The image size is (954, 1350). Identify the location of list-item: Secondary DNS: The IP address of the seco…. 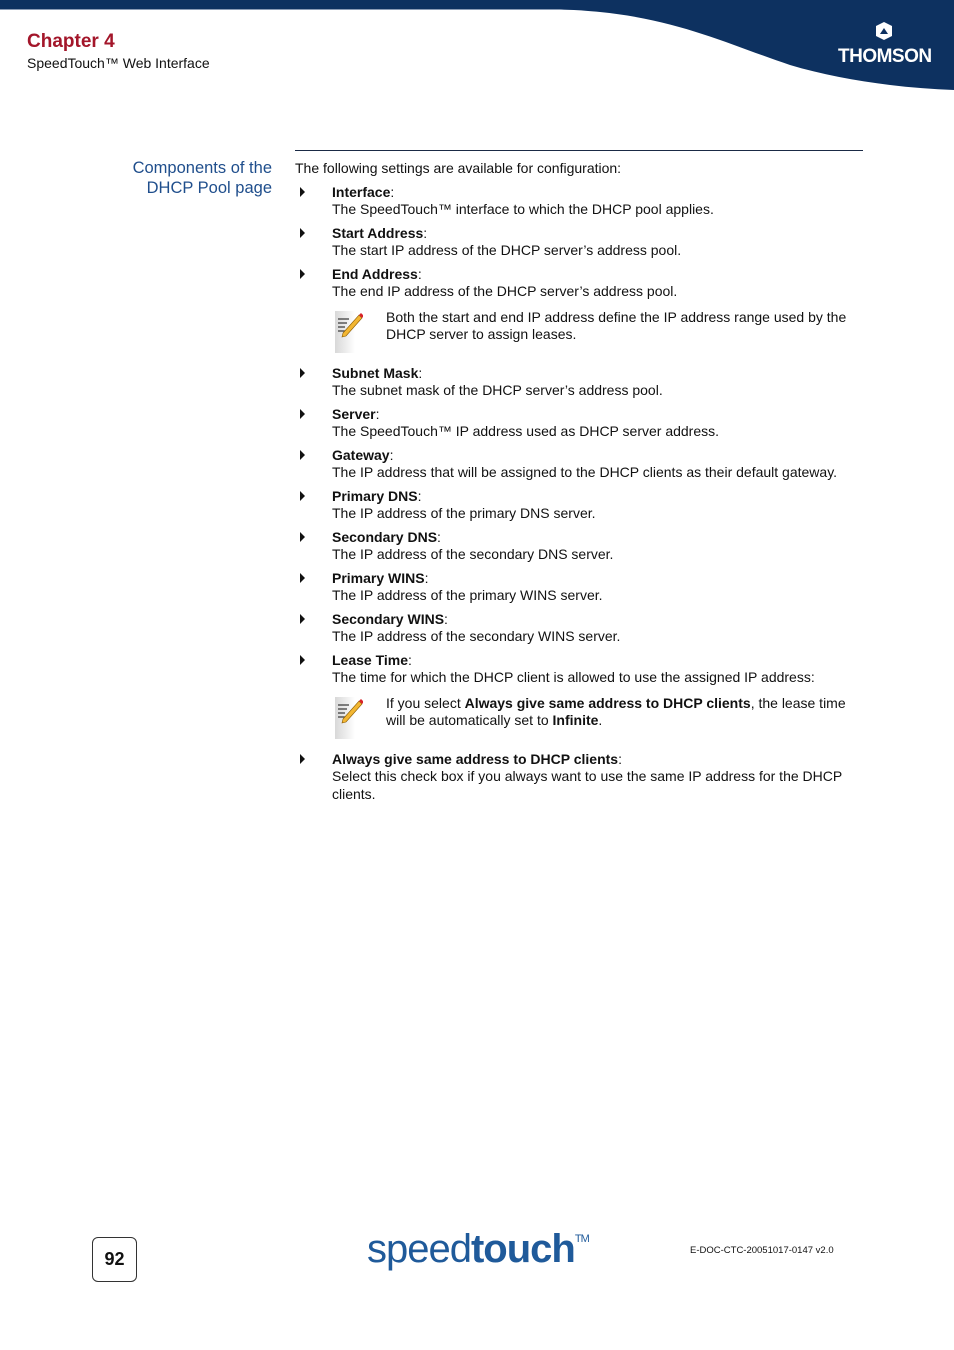
(580, 546).